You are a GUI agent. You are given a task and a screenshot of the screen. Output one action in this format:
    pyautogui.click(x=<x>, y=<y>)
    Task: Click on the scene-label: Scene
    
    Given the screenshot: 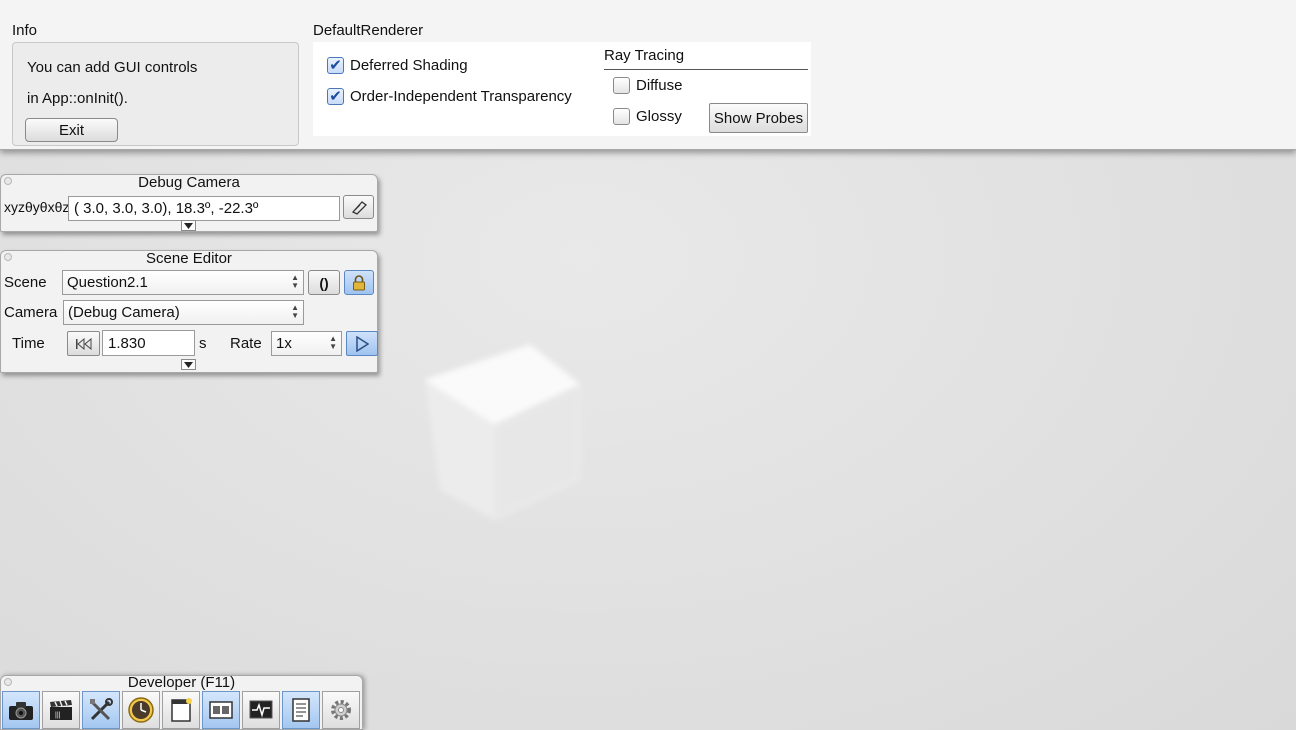 What is the action you would take?
    pyautogui.click(x=25, y=282)
    